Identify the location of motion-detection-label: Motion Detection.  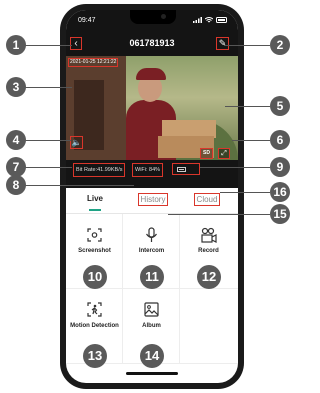
(94, 326).